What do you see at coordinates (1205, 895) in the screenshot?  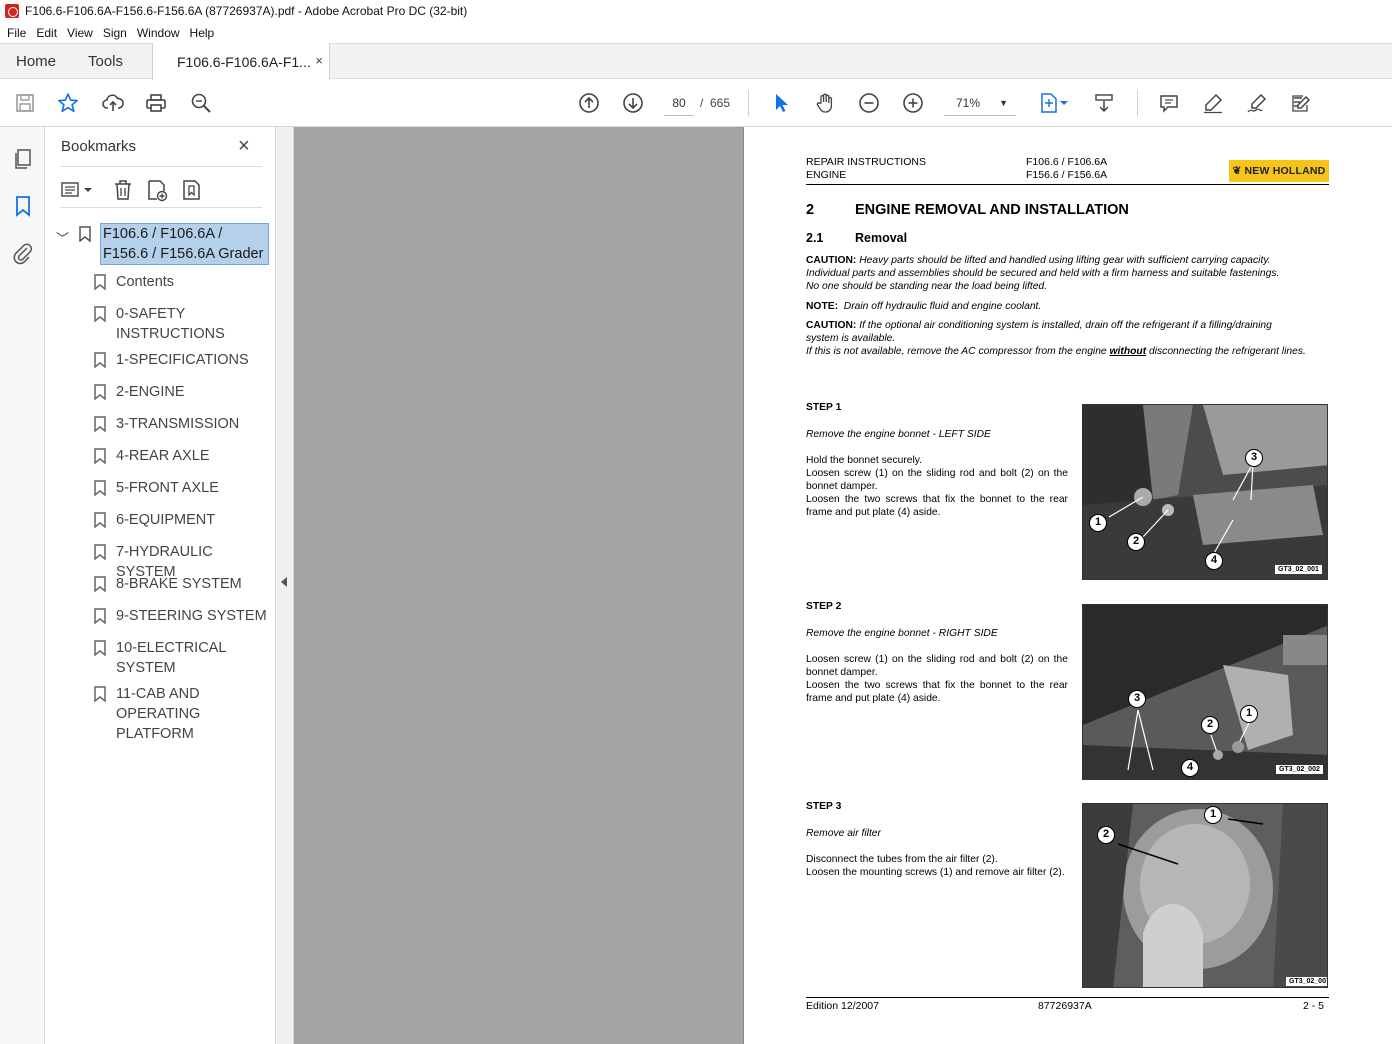 I see `step-3-photo: 1 2 GT3_02_007` at bounding box center [1205, 895].